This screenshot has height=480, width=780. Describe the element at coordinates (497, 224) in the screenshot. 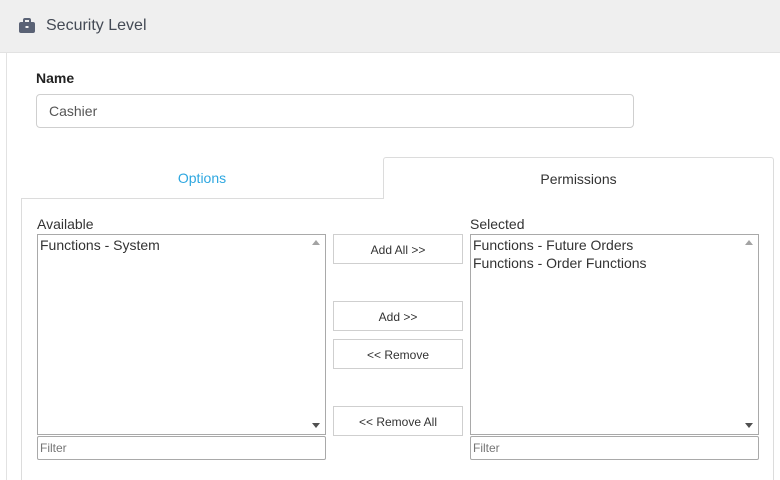

I see `selected-label: Selected` at that location.